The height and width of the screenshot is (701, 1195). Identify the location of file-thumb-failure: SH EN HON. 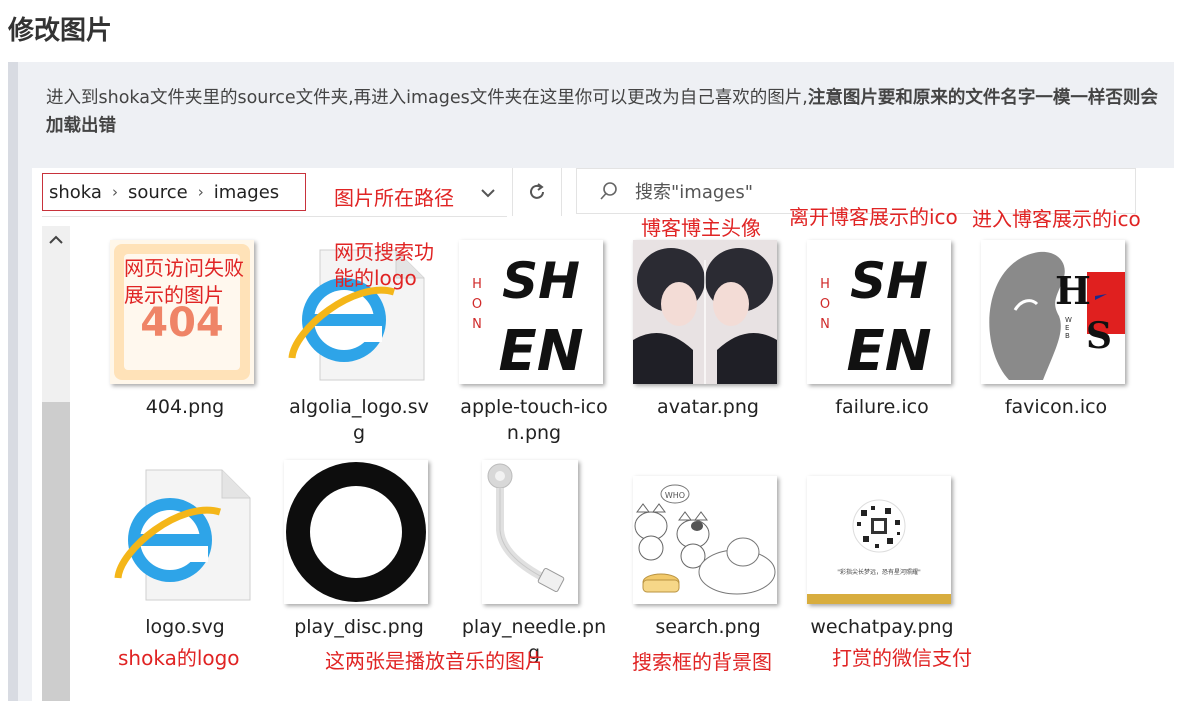
(879, 312).